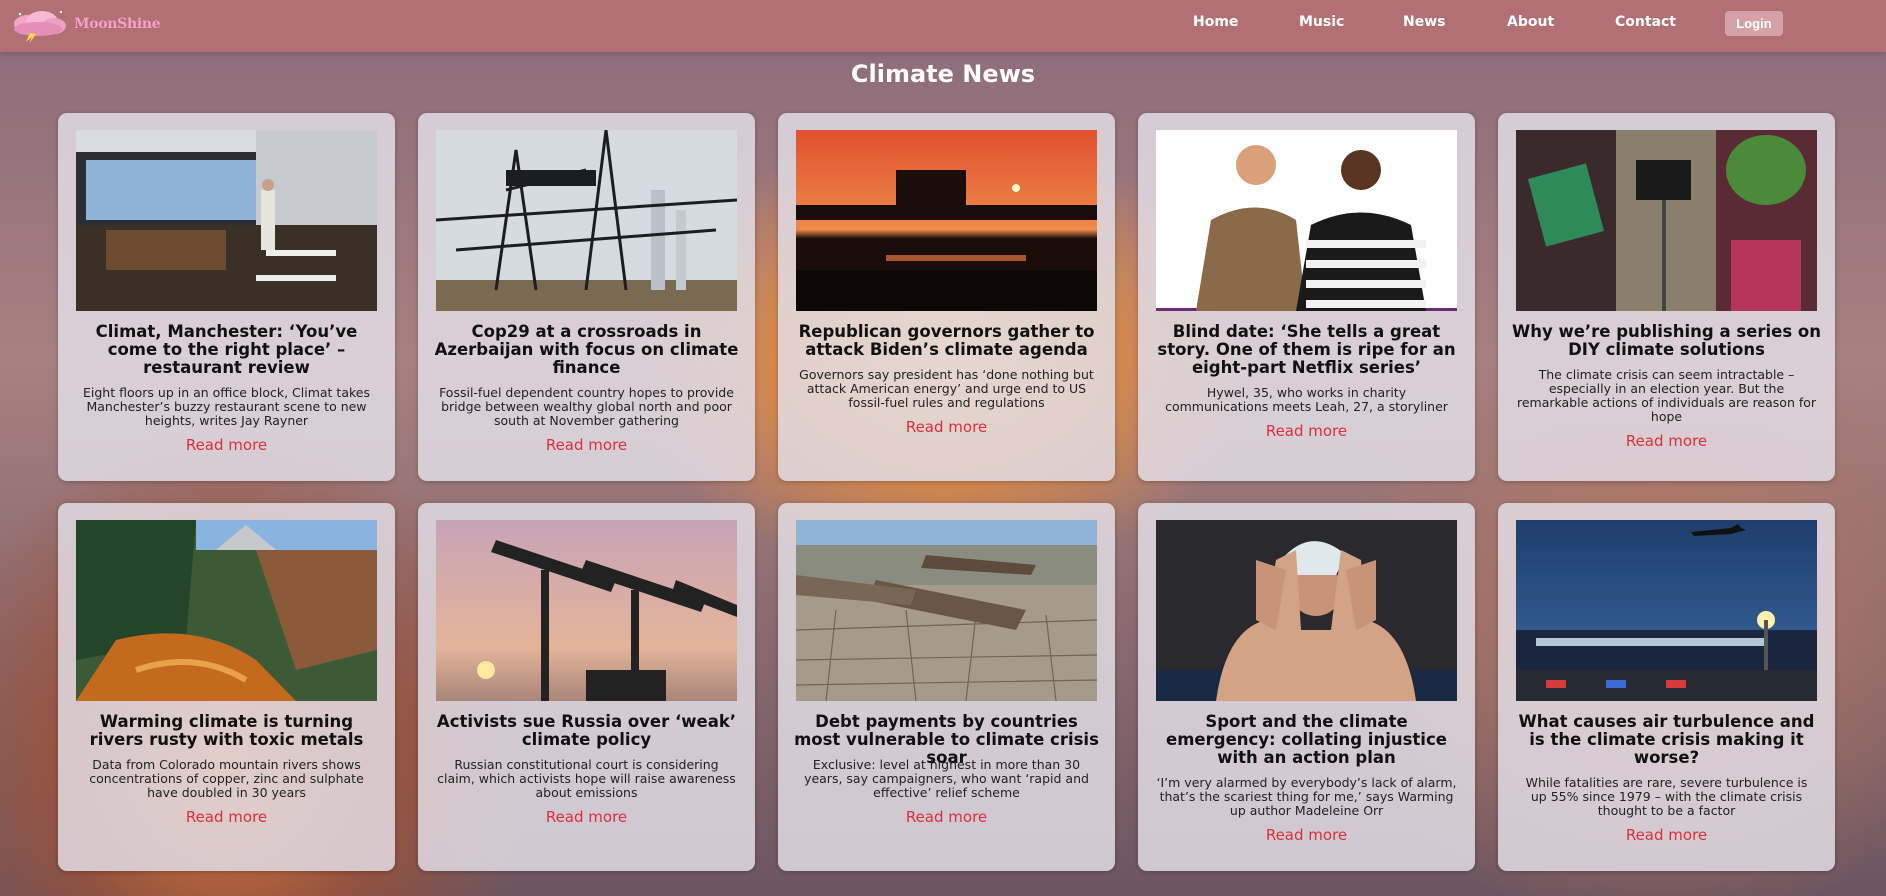 Image resolution: width=1886 pixels, height=896 pixels. Describe the element at coordinates (226, 610) in the screenshot. I see `article-image-rusty-river` at that location.